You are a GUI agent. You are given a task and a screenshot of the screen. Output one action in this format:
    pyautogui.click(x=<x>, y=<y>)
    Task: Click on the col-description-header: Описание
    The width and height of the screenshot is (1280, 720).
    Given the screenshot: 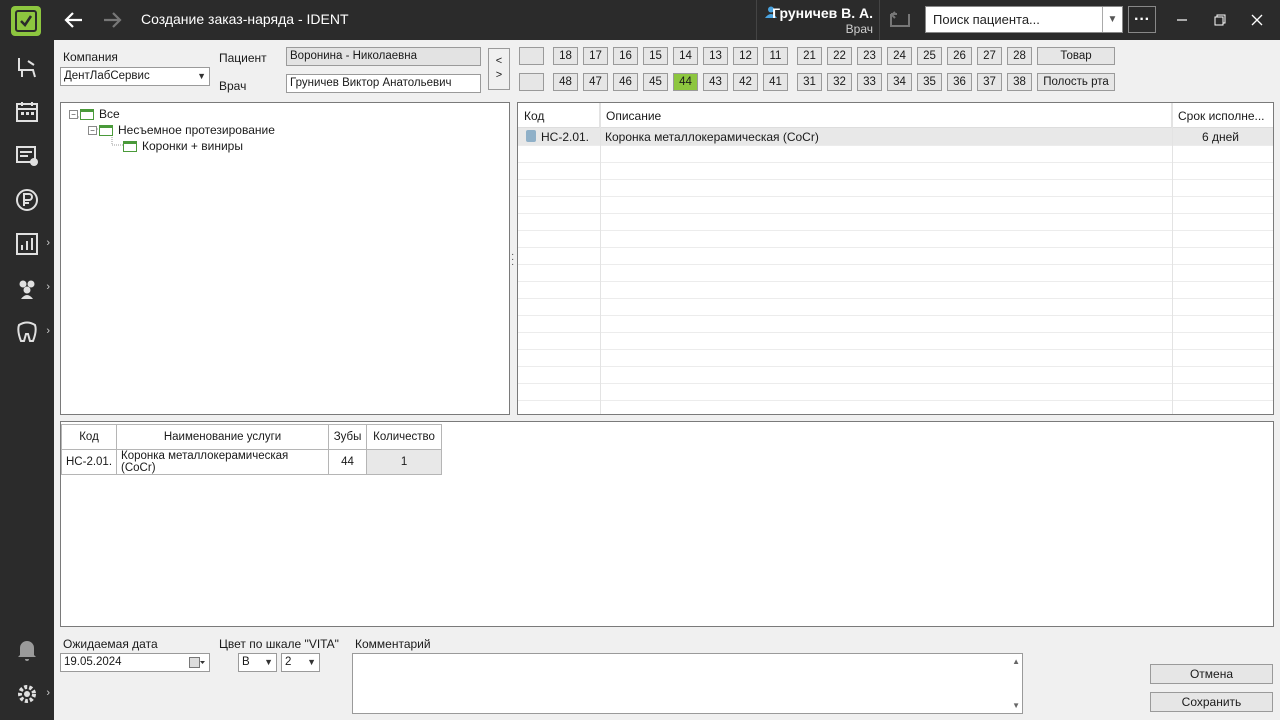 What is the action you would take?
    pyautogui.click(x=886, y=115)
    